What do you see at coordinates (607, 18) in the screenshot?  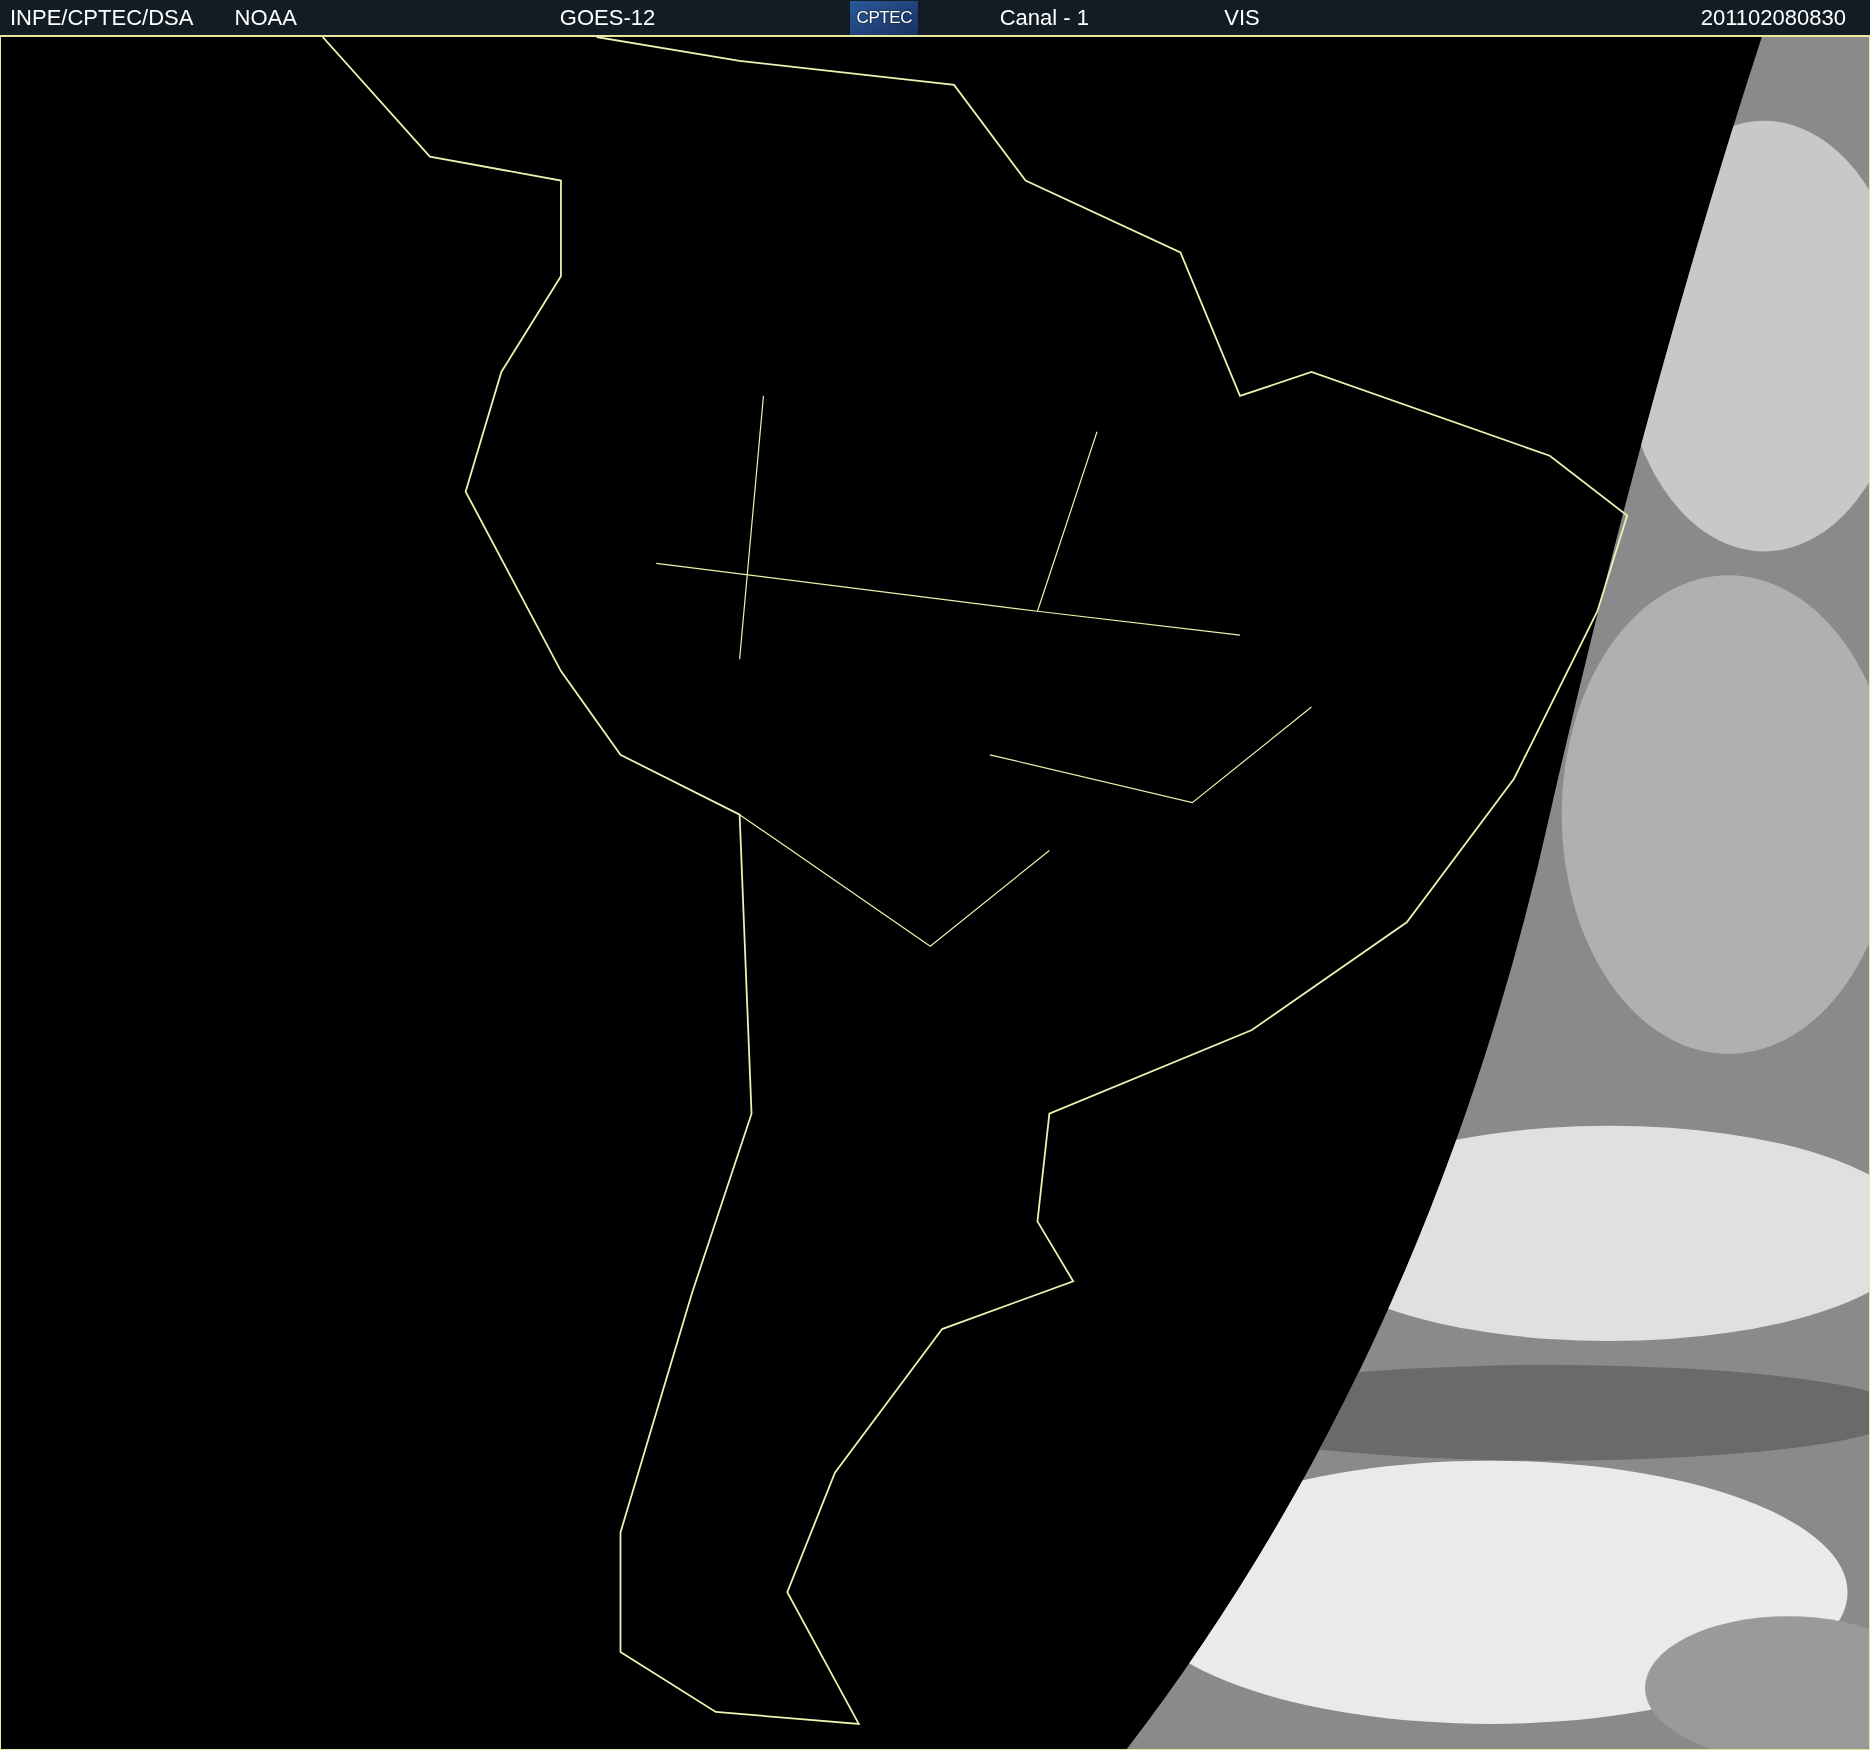 I see `header-label: GOES-12` at bounding box center [607, 18].